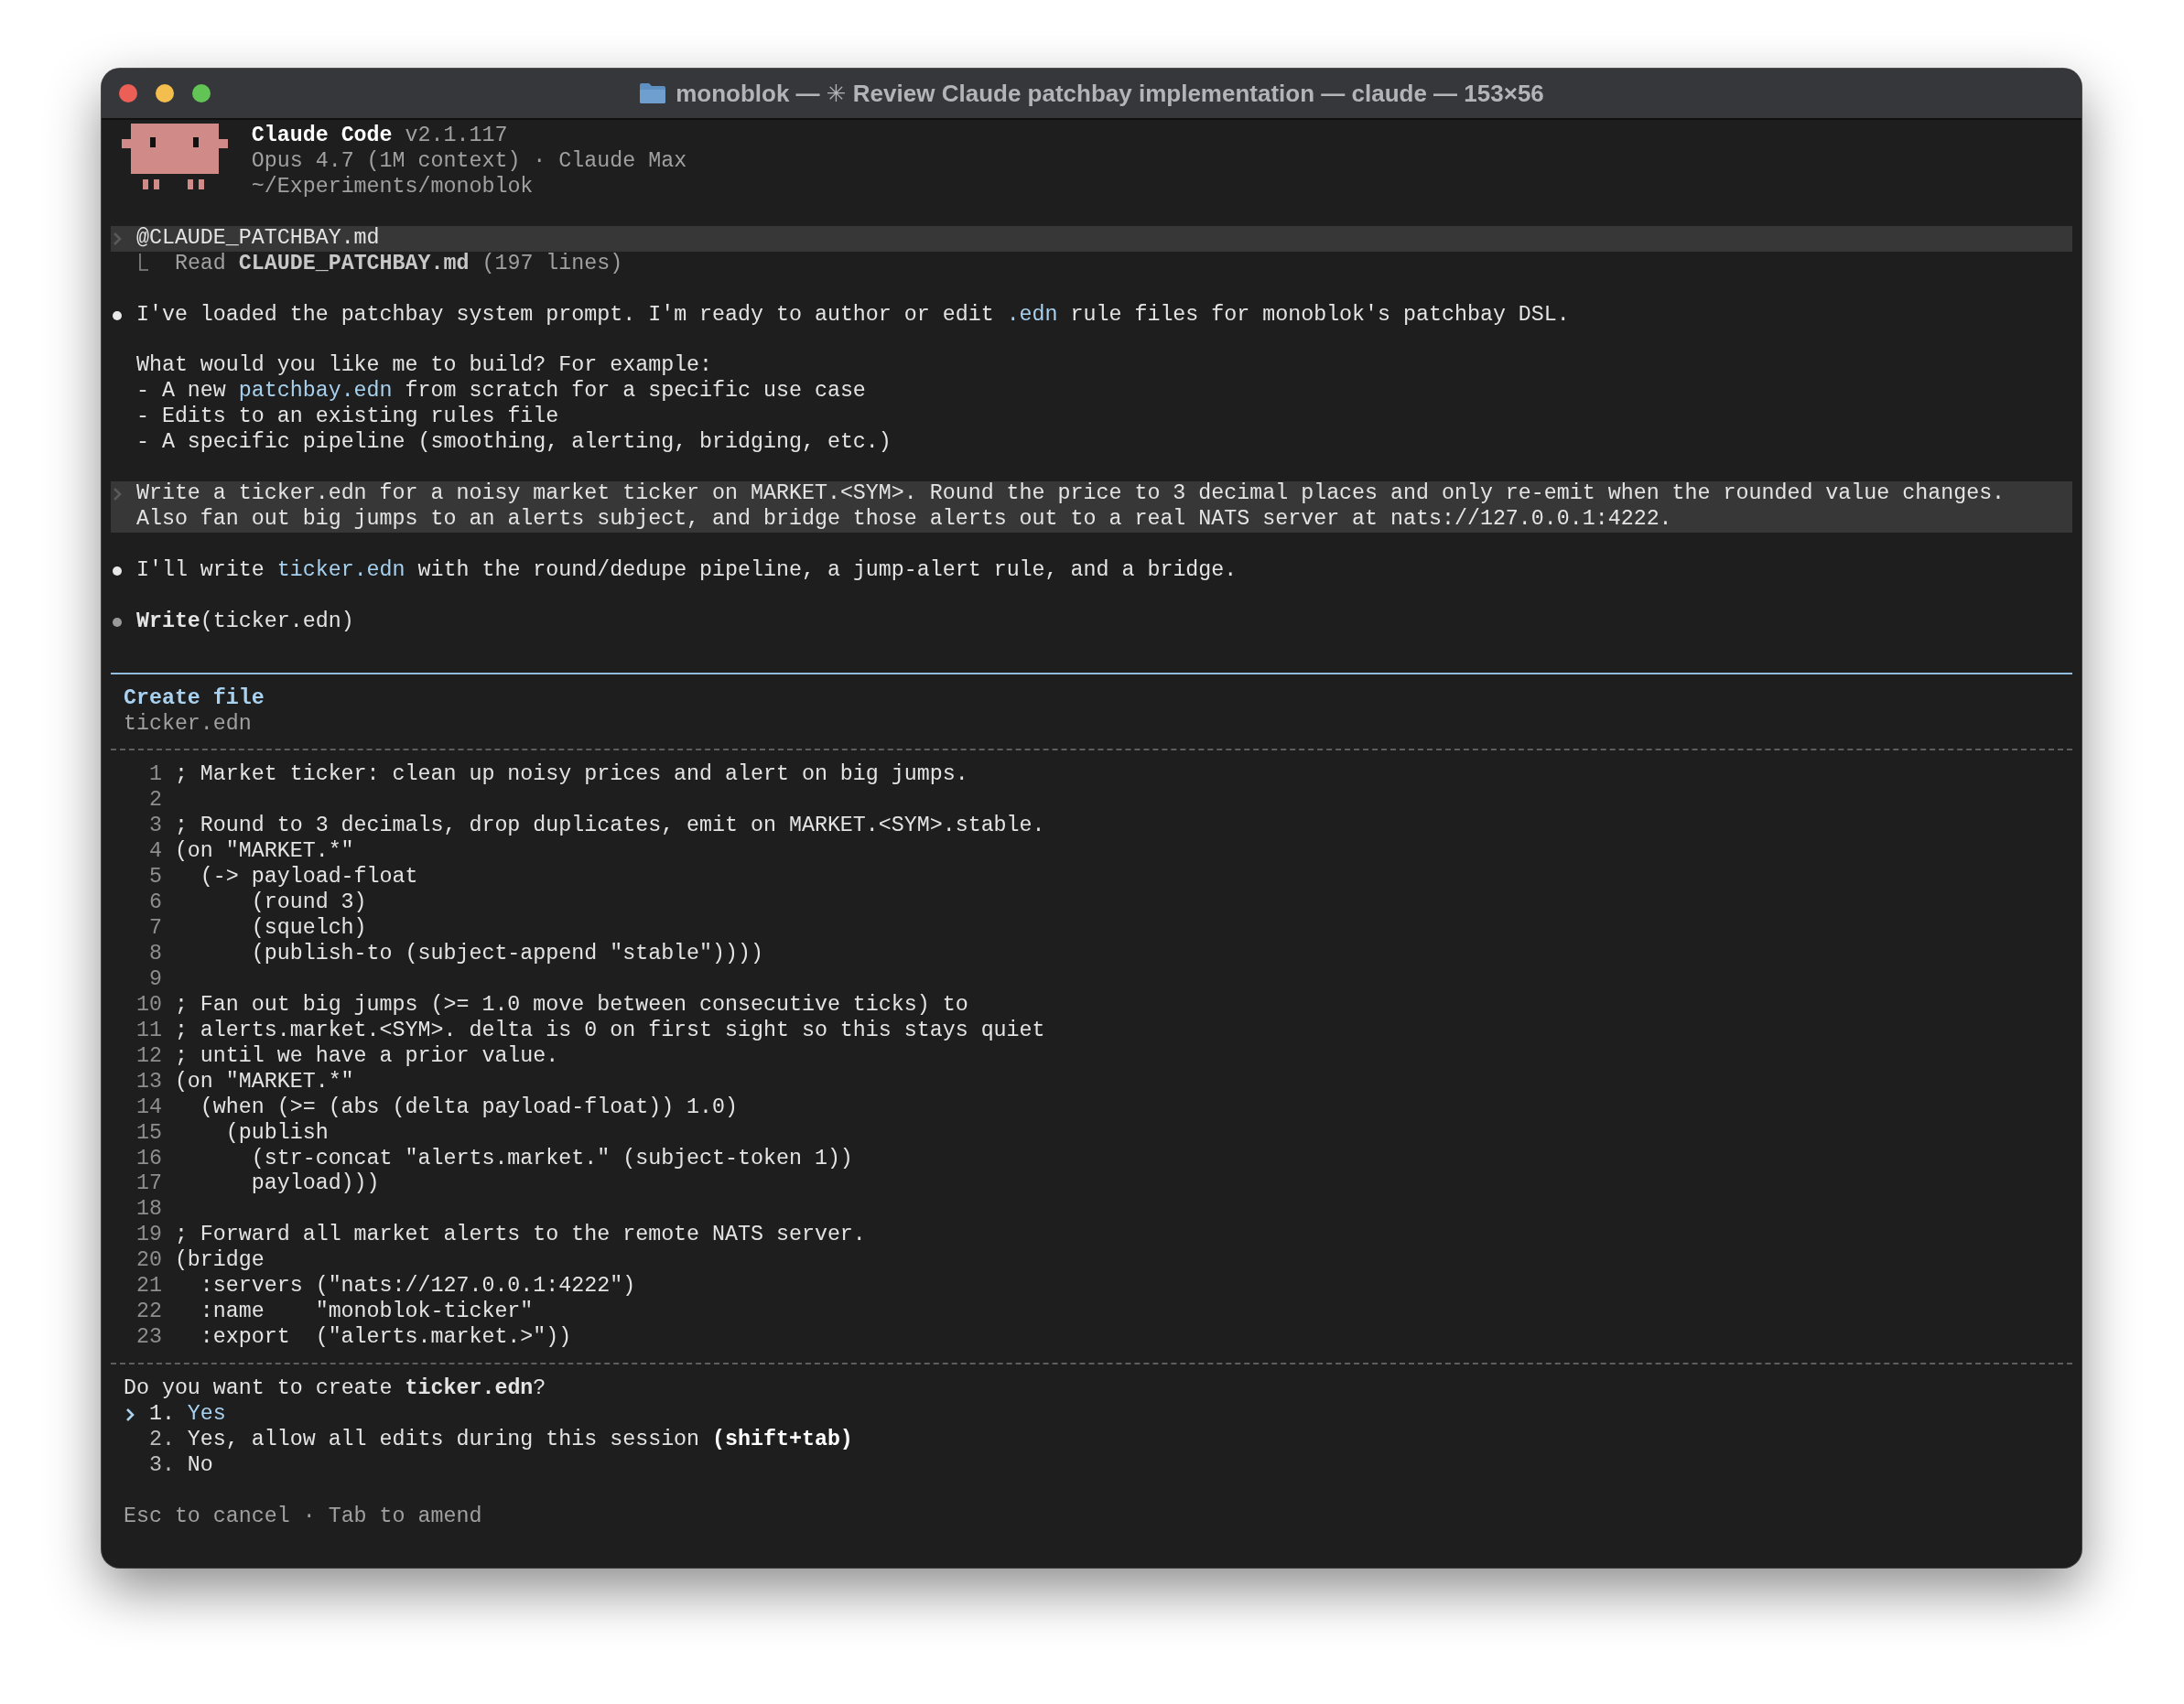 This screenshot has width=2184, height=1704. Describe the element at coordinates (154, 853) in the screenshot. I see `line-number: 4` at that location.